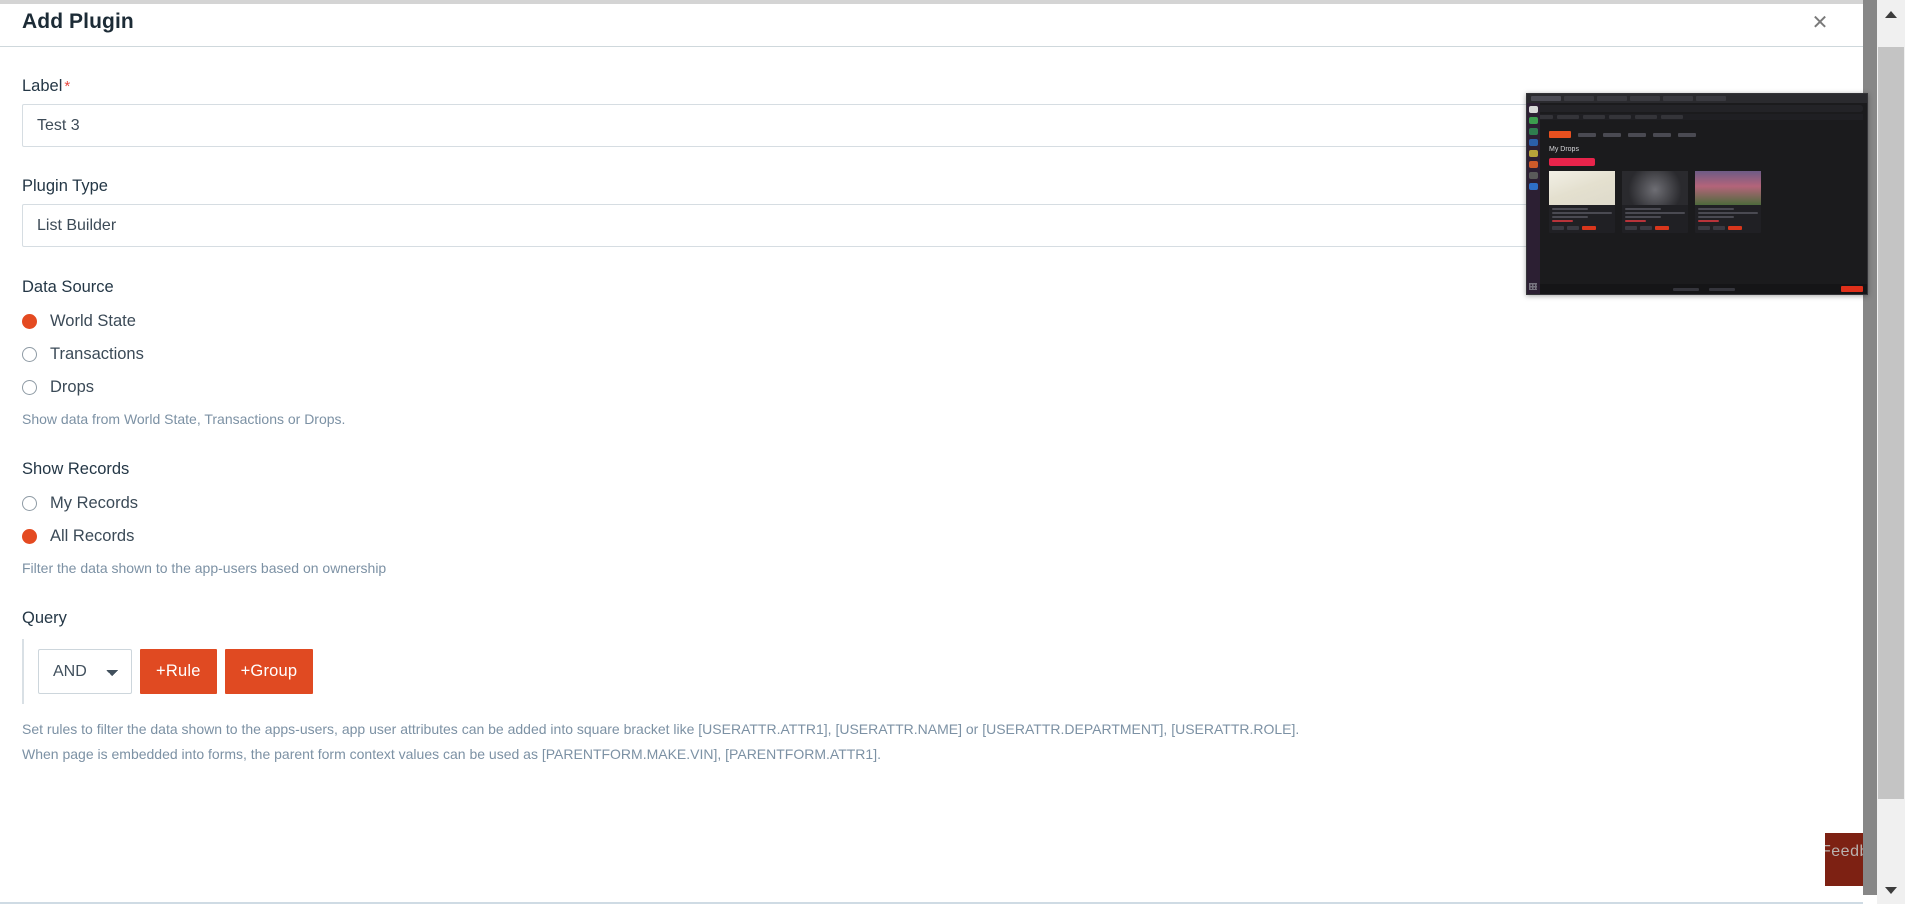 This screenshot has height=904, width=1905. What do you see at coordinates (1564, 149) in the screenshot?
I see `thumbnail-heading: My Drops` at bounding box center [1564, 149].